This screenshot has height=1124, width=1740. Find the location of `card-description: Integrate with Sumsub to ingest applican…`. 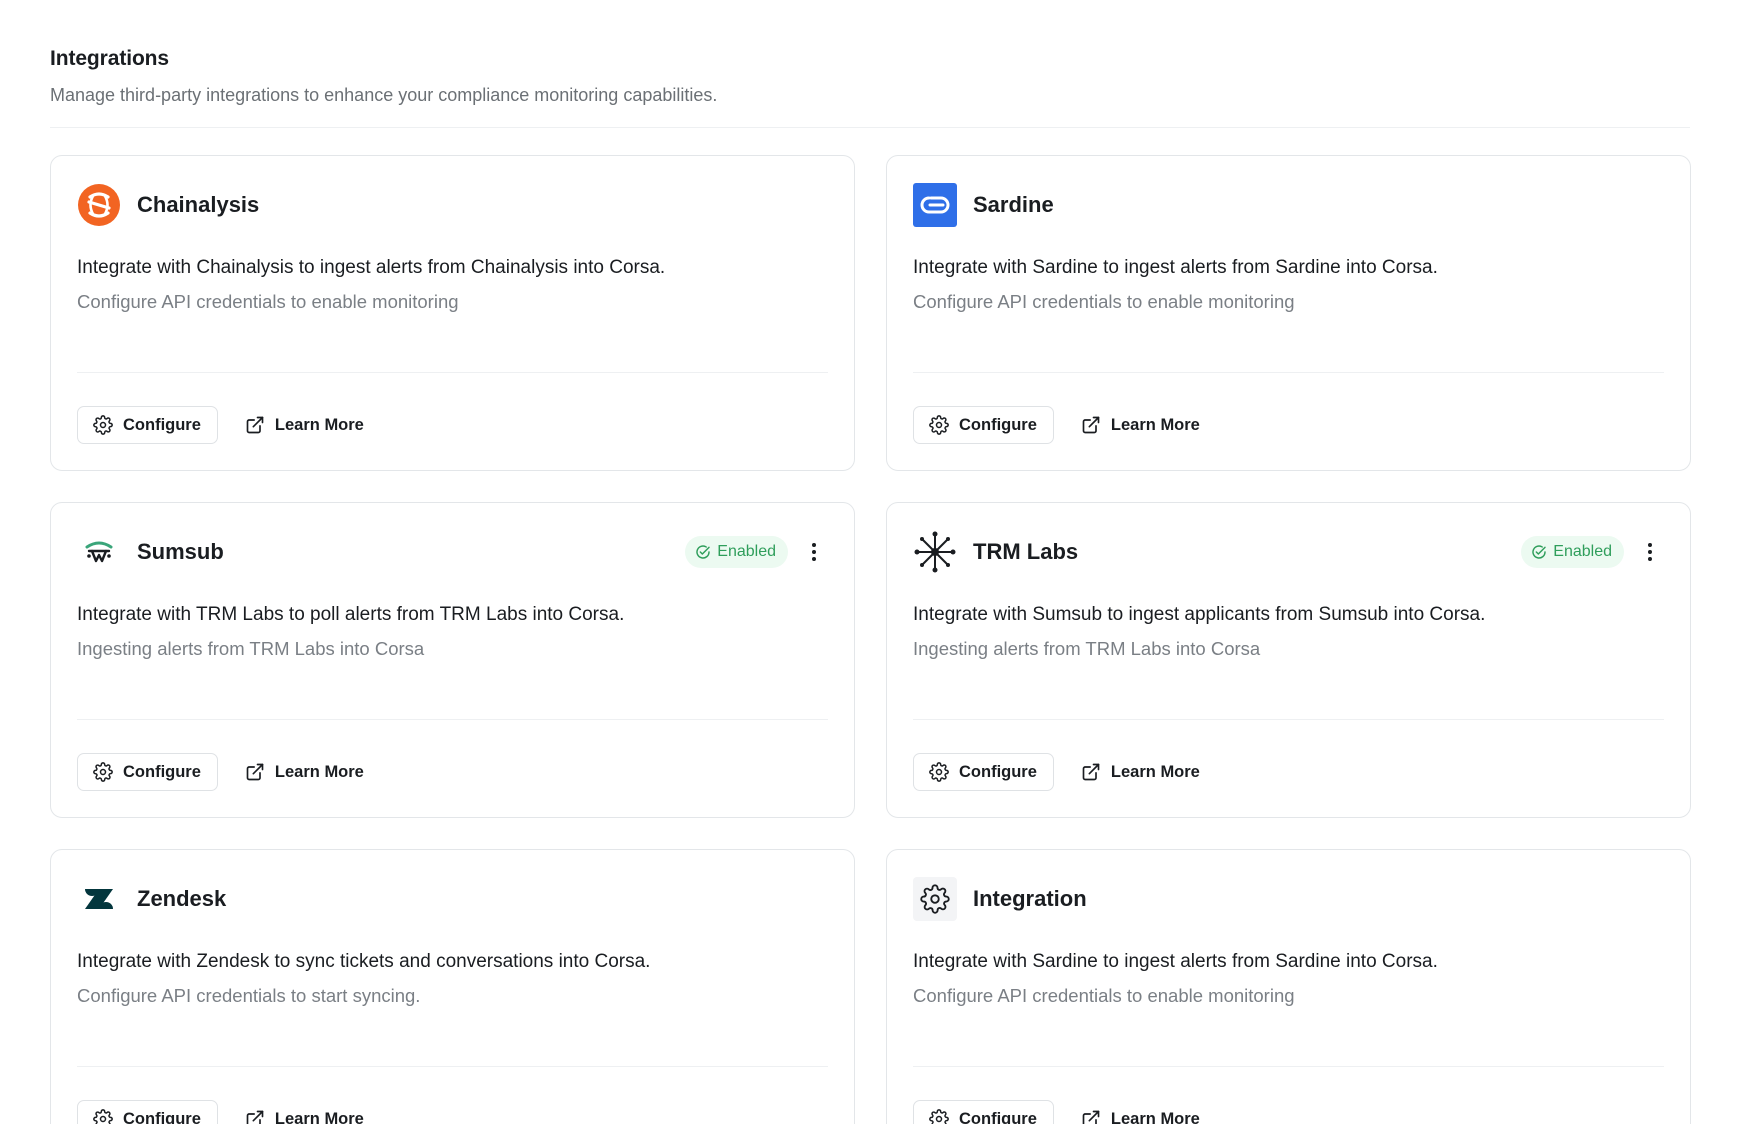

card-description: Integrate with Sumsub to ingest applican… is located at coordinates (1199, 614).